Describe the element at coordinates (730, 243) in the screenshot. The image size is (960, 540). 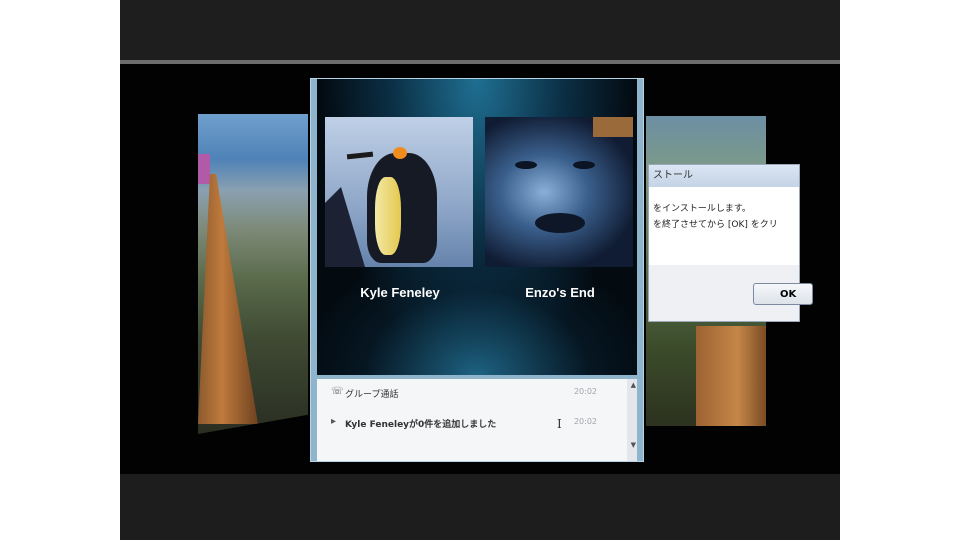
I see `installer-dialog: ストール をインストールします。 を終了させてから [OK] をクリ OK` at that location.